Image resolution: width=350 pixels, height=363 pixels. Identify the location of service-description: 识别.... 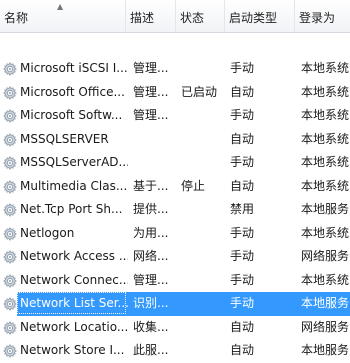
(151, 303).